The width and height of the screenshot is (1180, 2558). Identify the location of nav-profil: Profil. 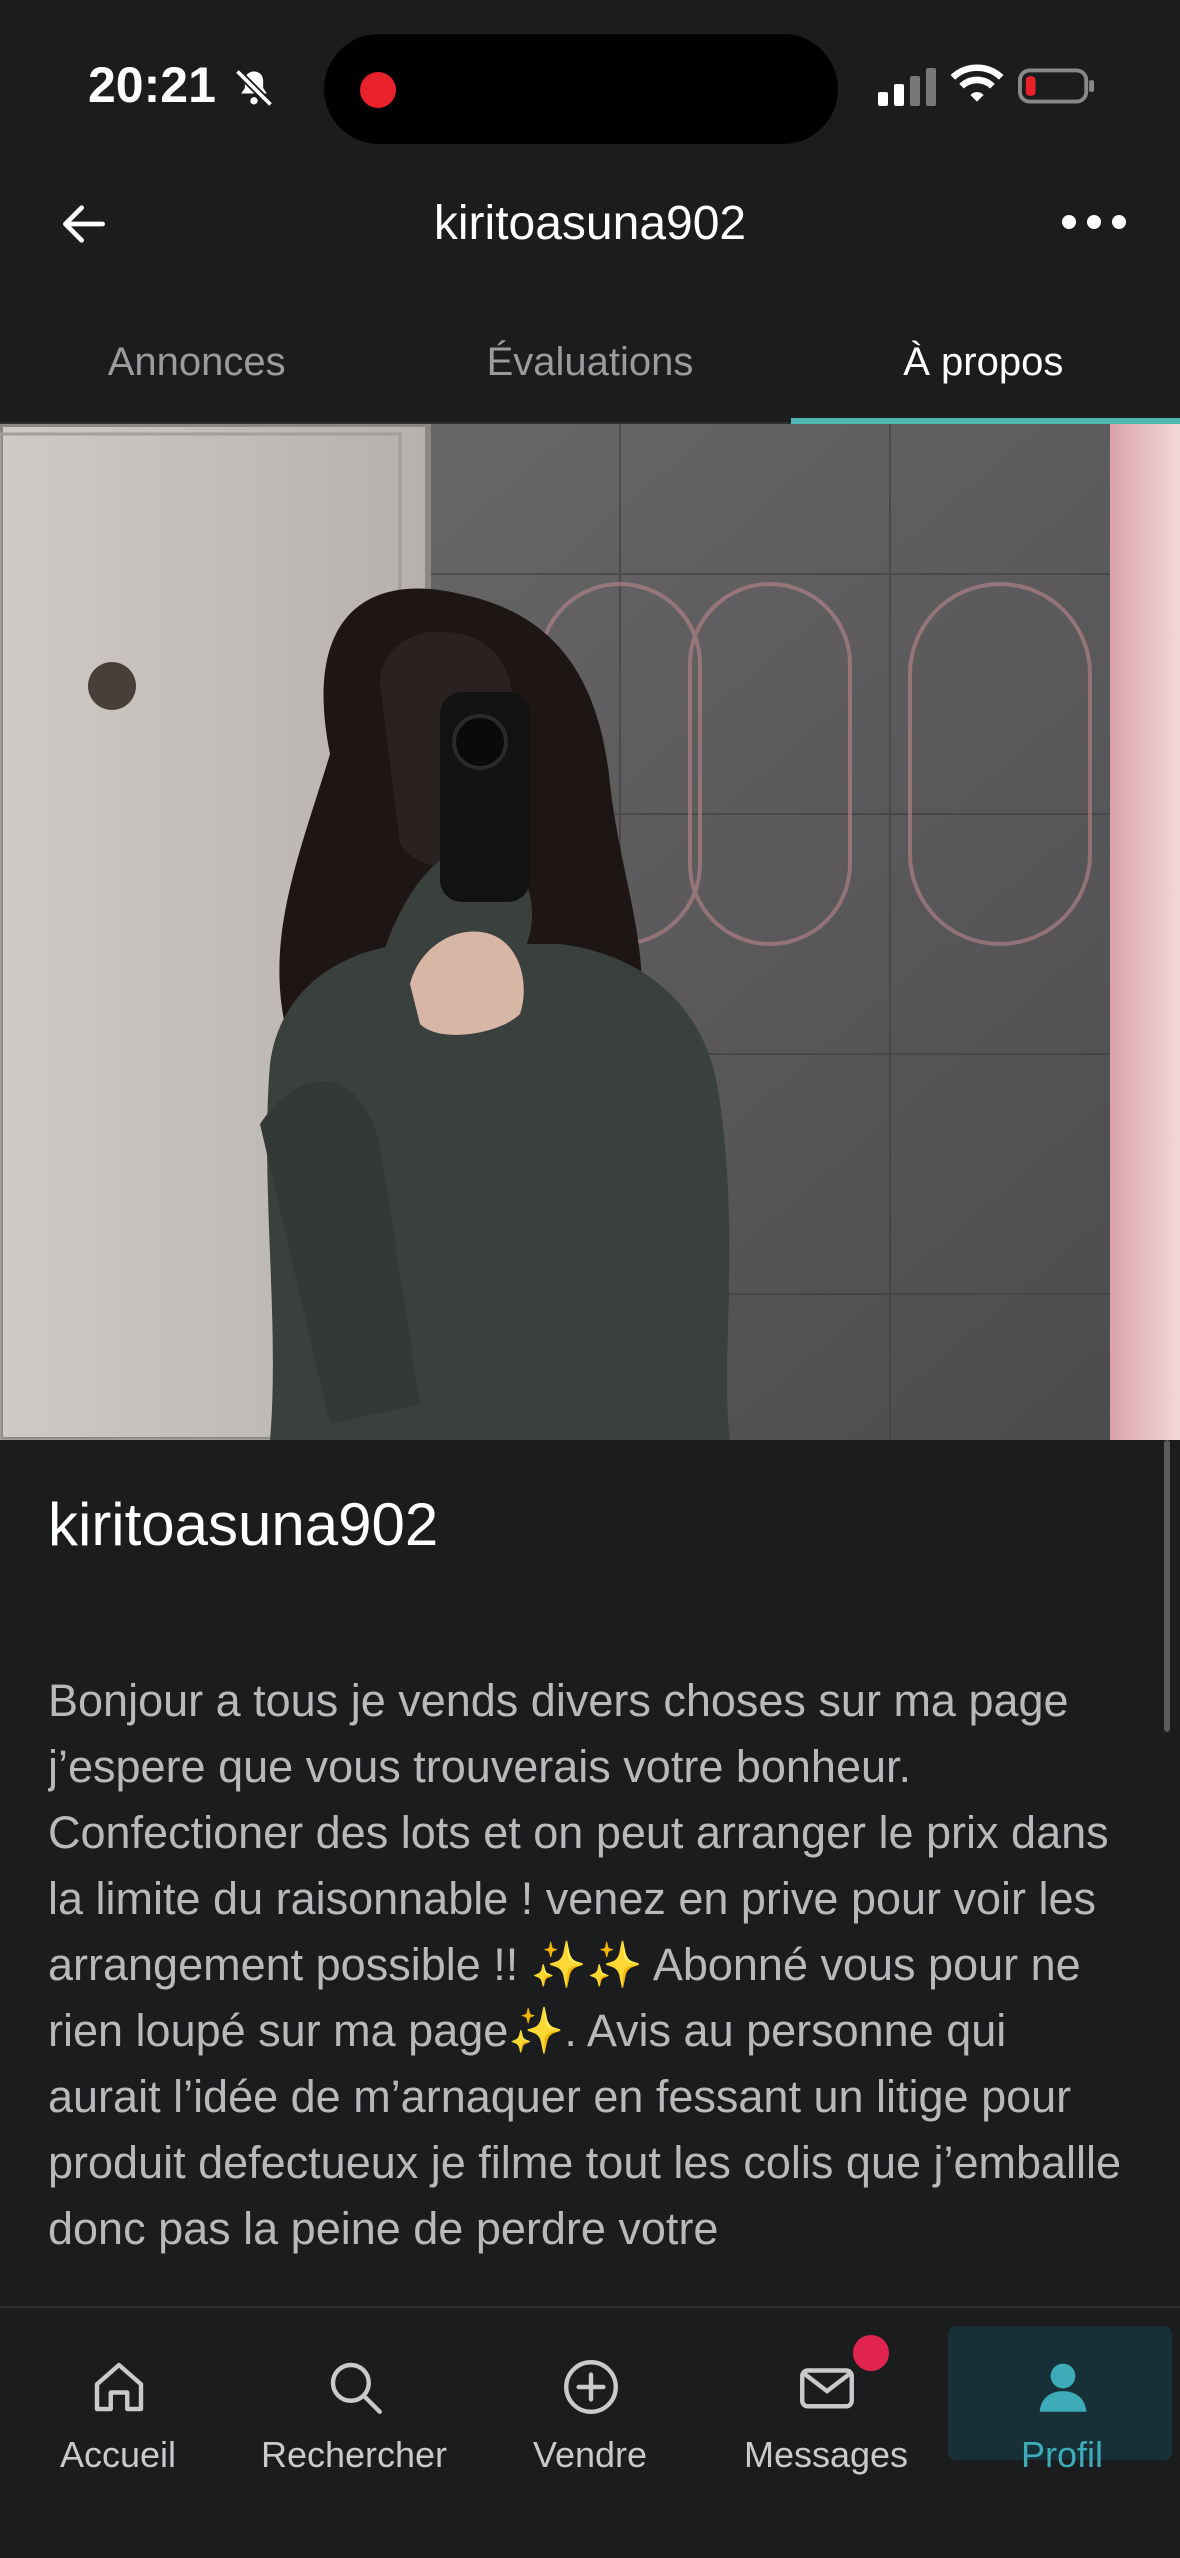
(1062, 2436).